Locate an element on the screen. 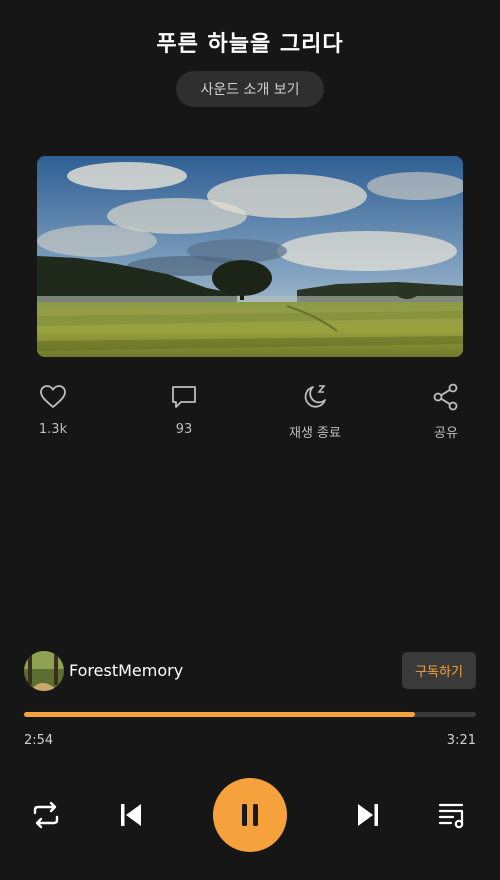 The image size is (500, 880). playlist-icon is located at coordinates (451, 816).